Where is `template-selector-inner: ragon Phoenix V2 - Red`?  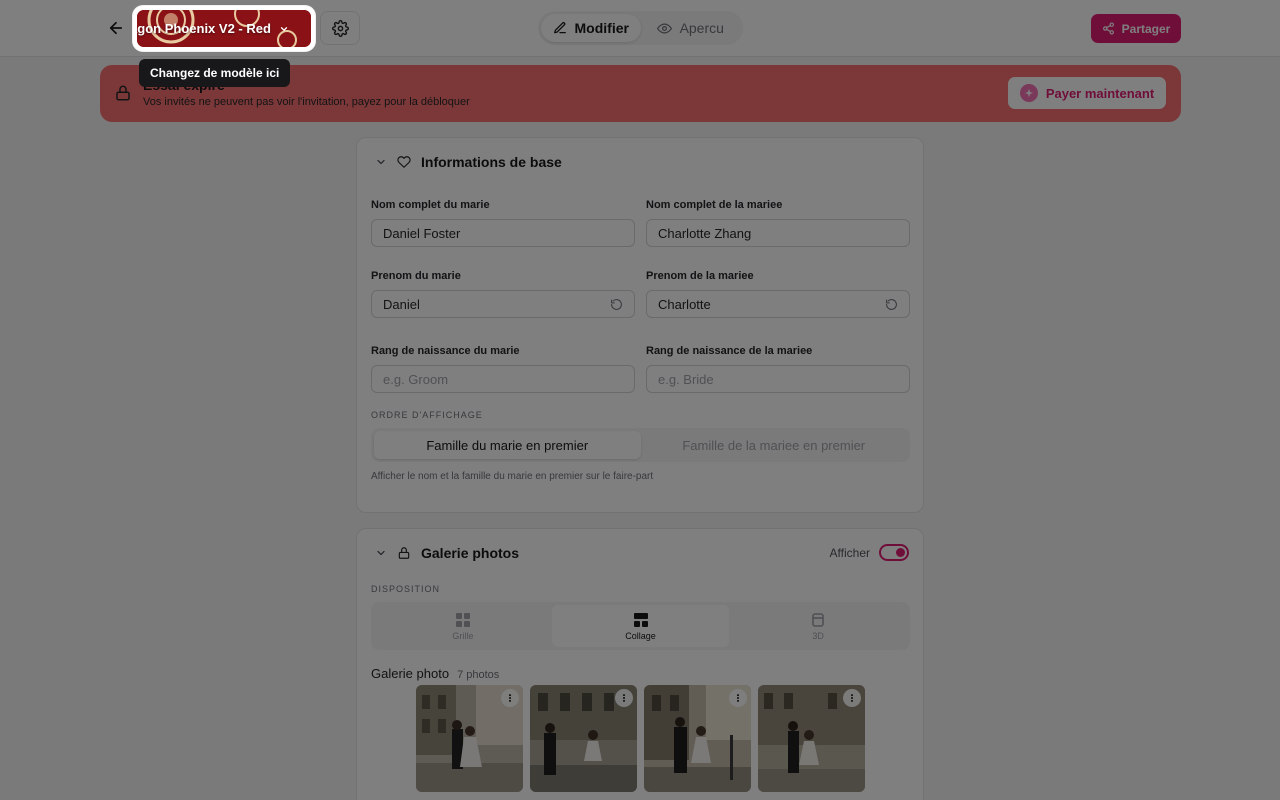 template-selector-inner: ragon Phoenix V2 - Red is located at coordinates (224, 28).